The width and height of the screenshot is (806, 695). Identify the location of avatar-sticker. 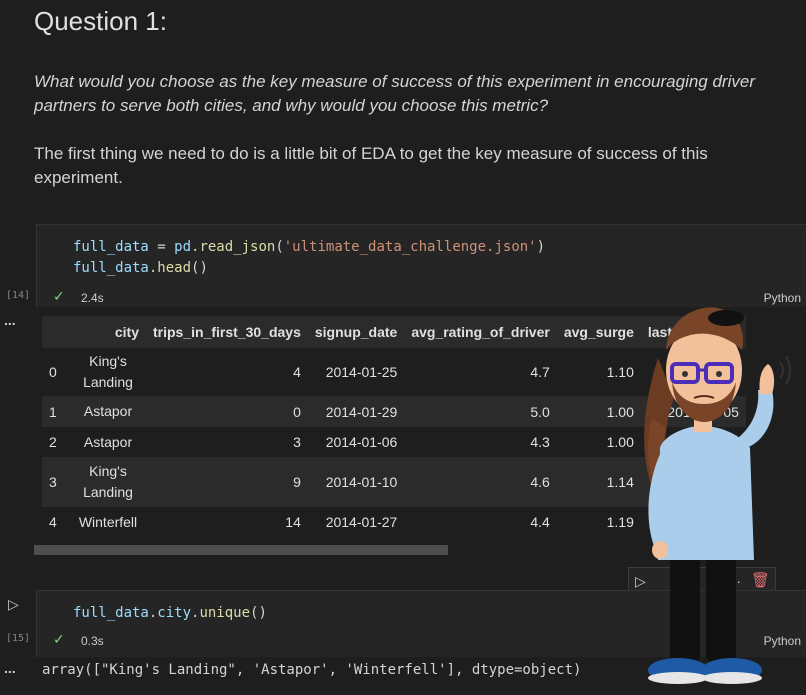
(717, 495).